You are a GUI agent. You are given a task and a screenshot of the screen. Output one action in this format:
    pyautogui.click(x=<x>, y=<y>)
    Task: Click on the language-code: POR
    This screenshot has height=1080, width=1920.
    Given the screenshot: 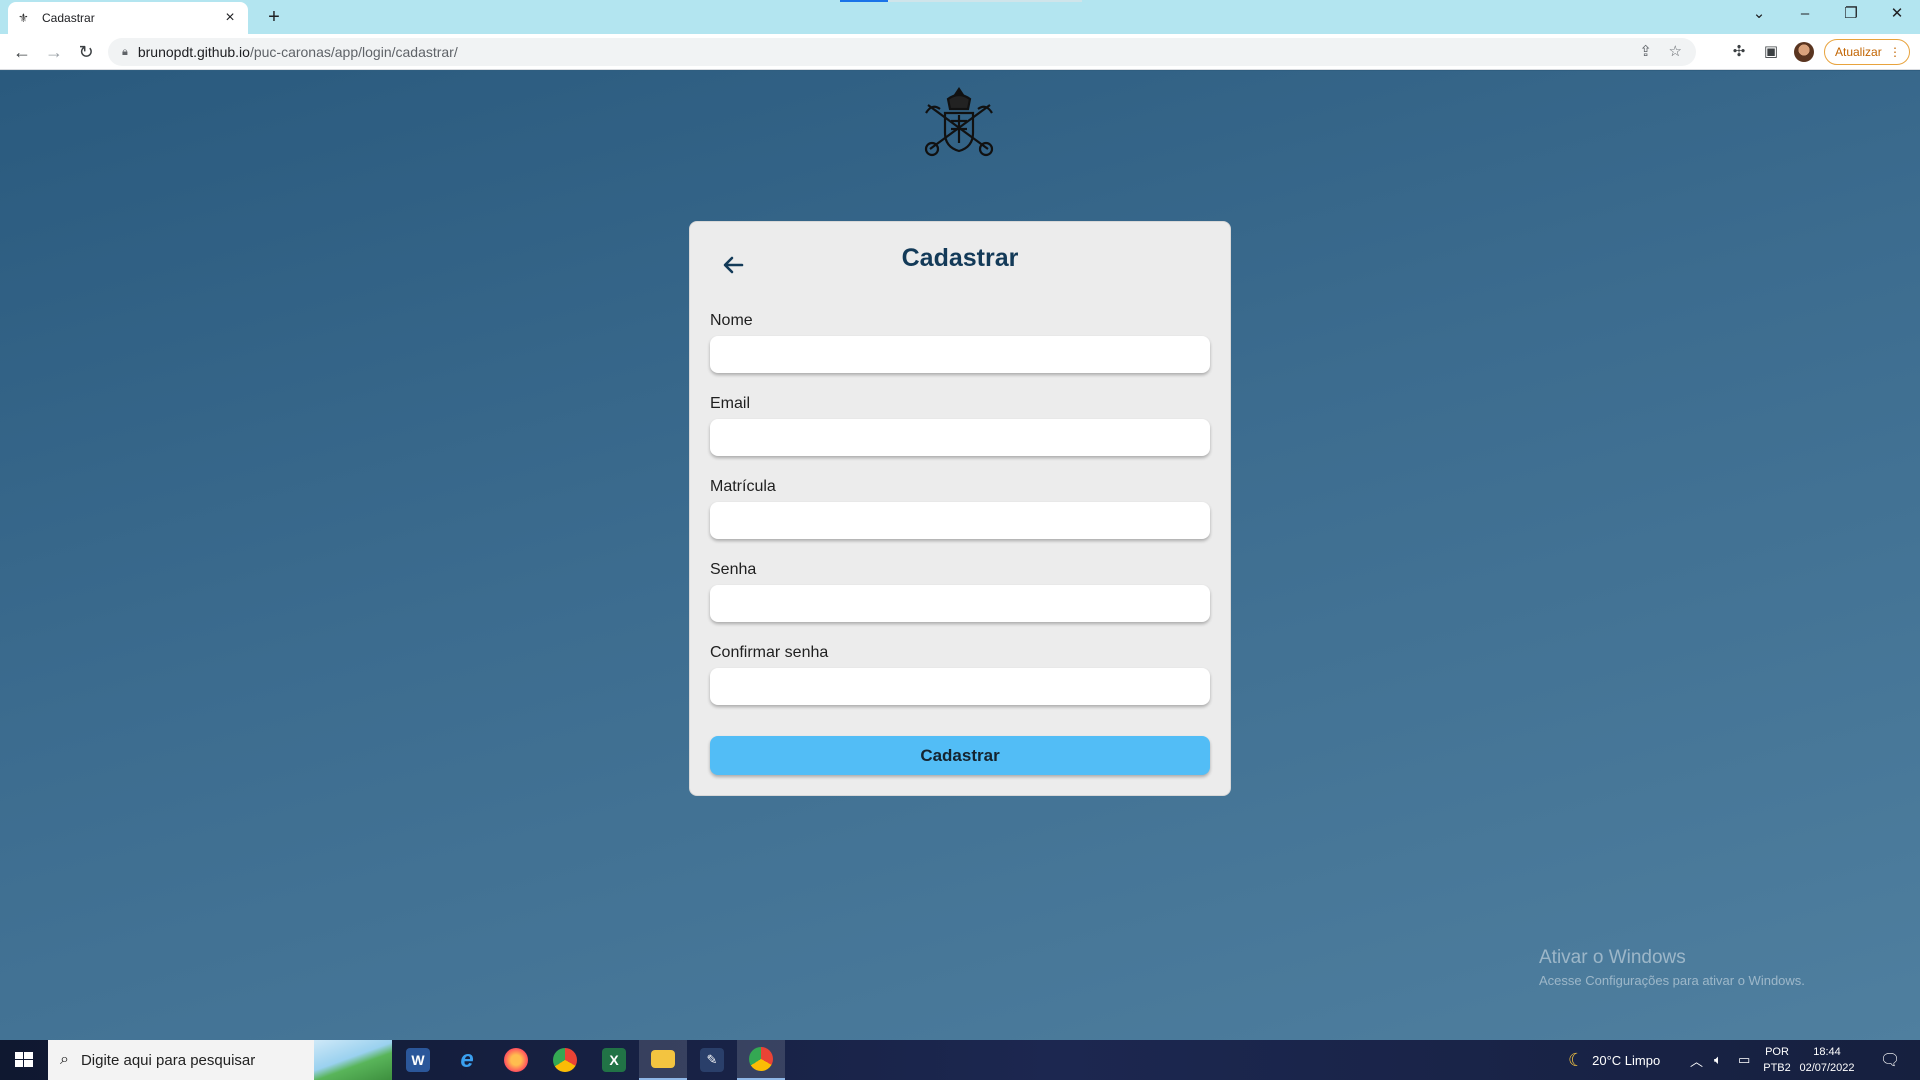 What is the action you would take?
    pyautogui.click(x=1777, y=1052)
    